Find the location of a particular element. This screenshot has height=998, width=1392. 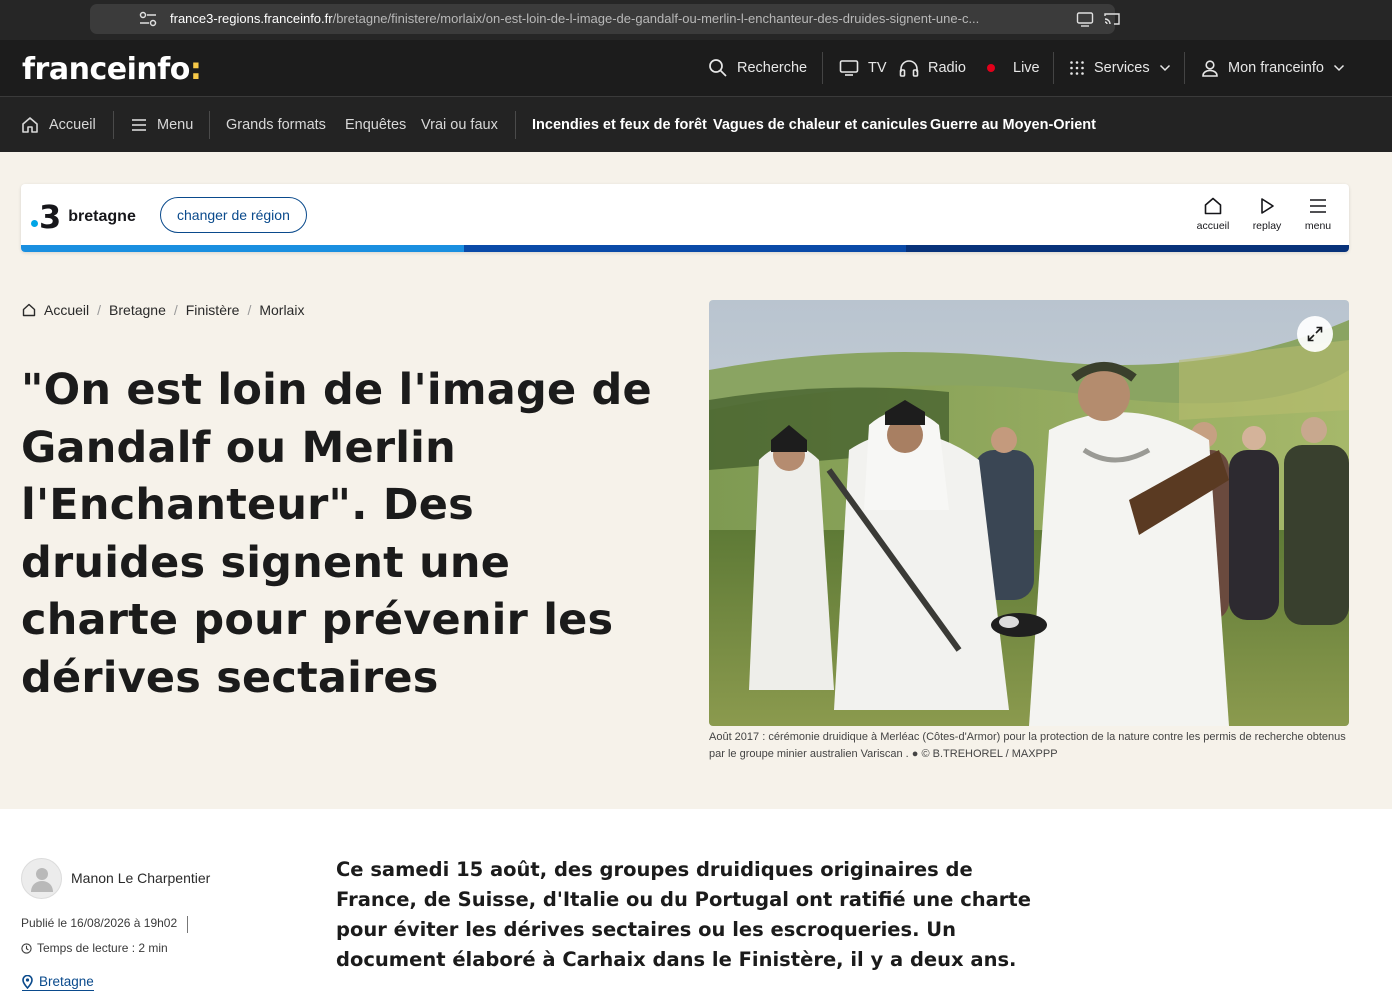

region-menu-button: menu is located at coordinates (1318, 214).